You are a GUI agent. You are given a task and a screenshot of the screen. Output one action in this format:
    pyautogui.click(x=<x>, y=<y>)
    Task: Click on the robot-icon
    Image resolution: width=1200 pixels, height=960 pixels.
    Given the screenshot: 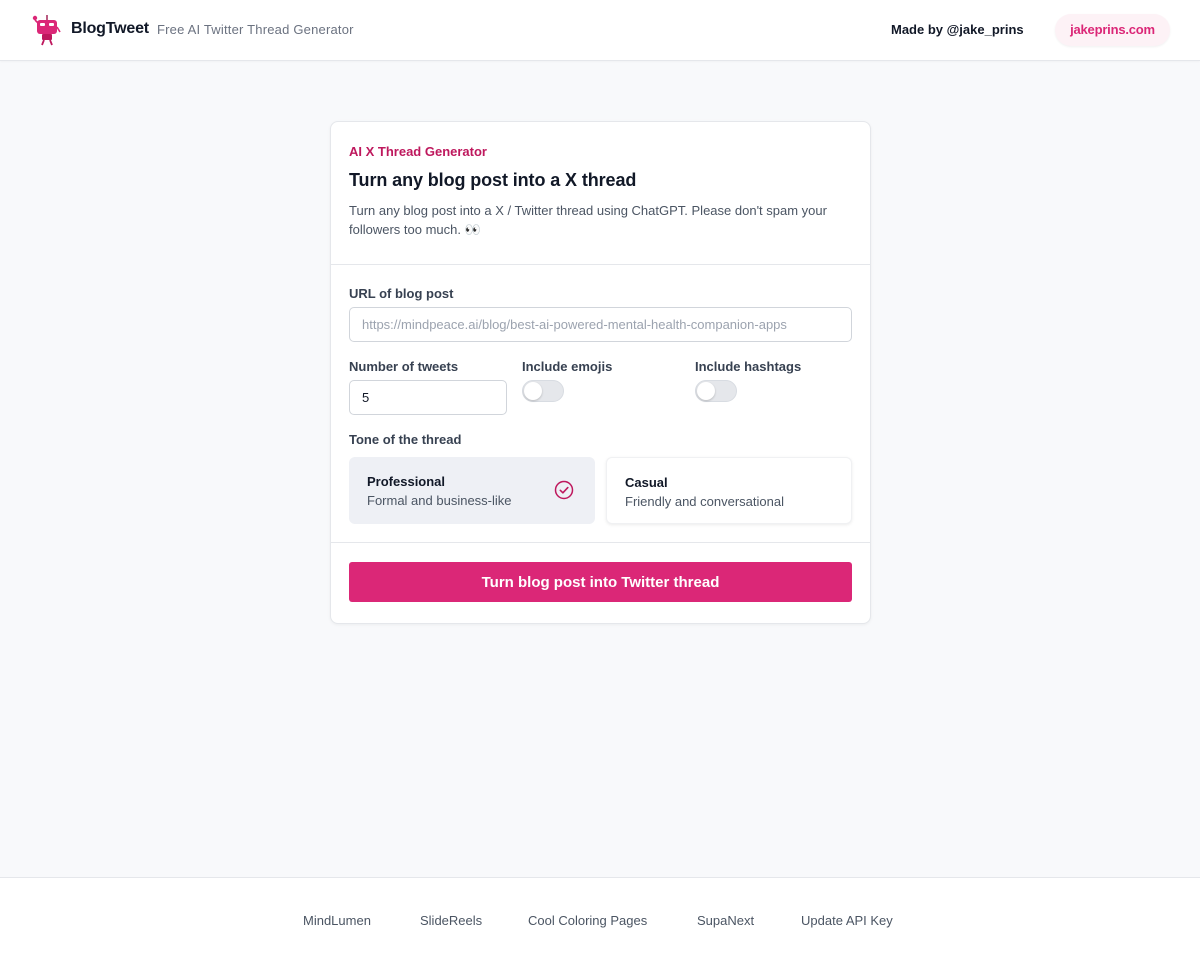 What is the action you would take?
    pyautogui.click(x=45, y=30)
    